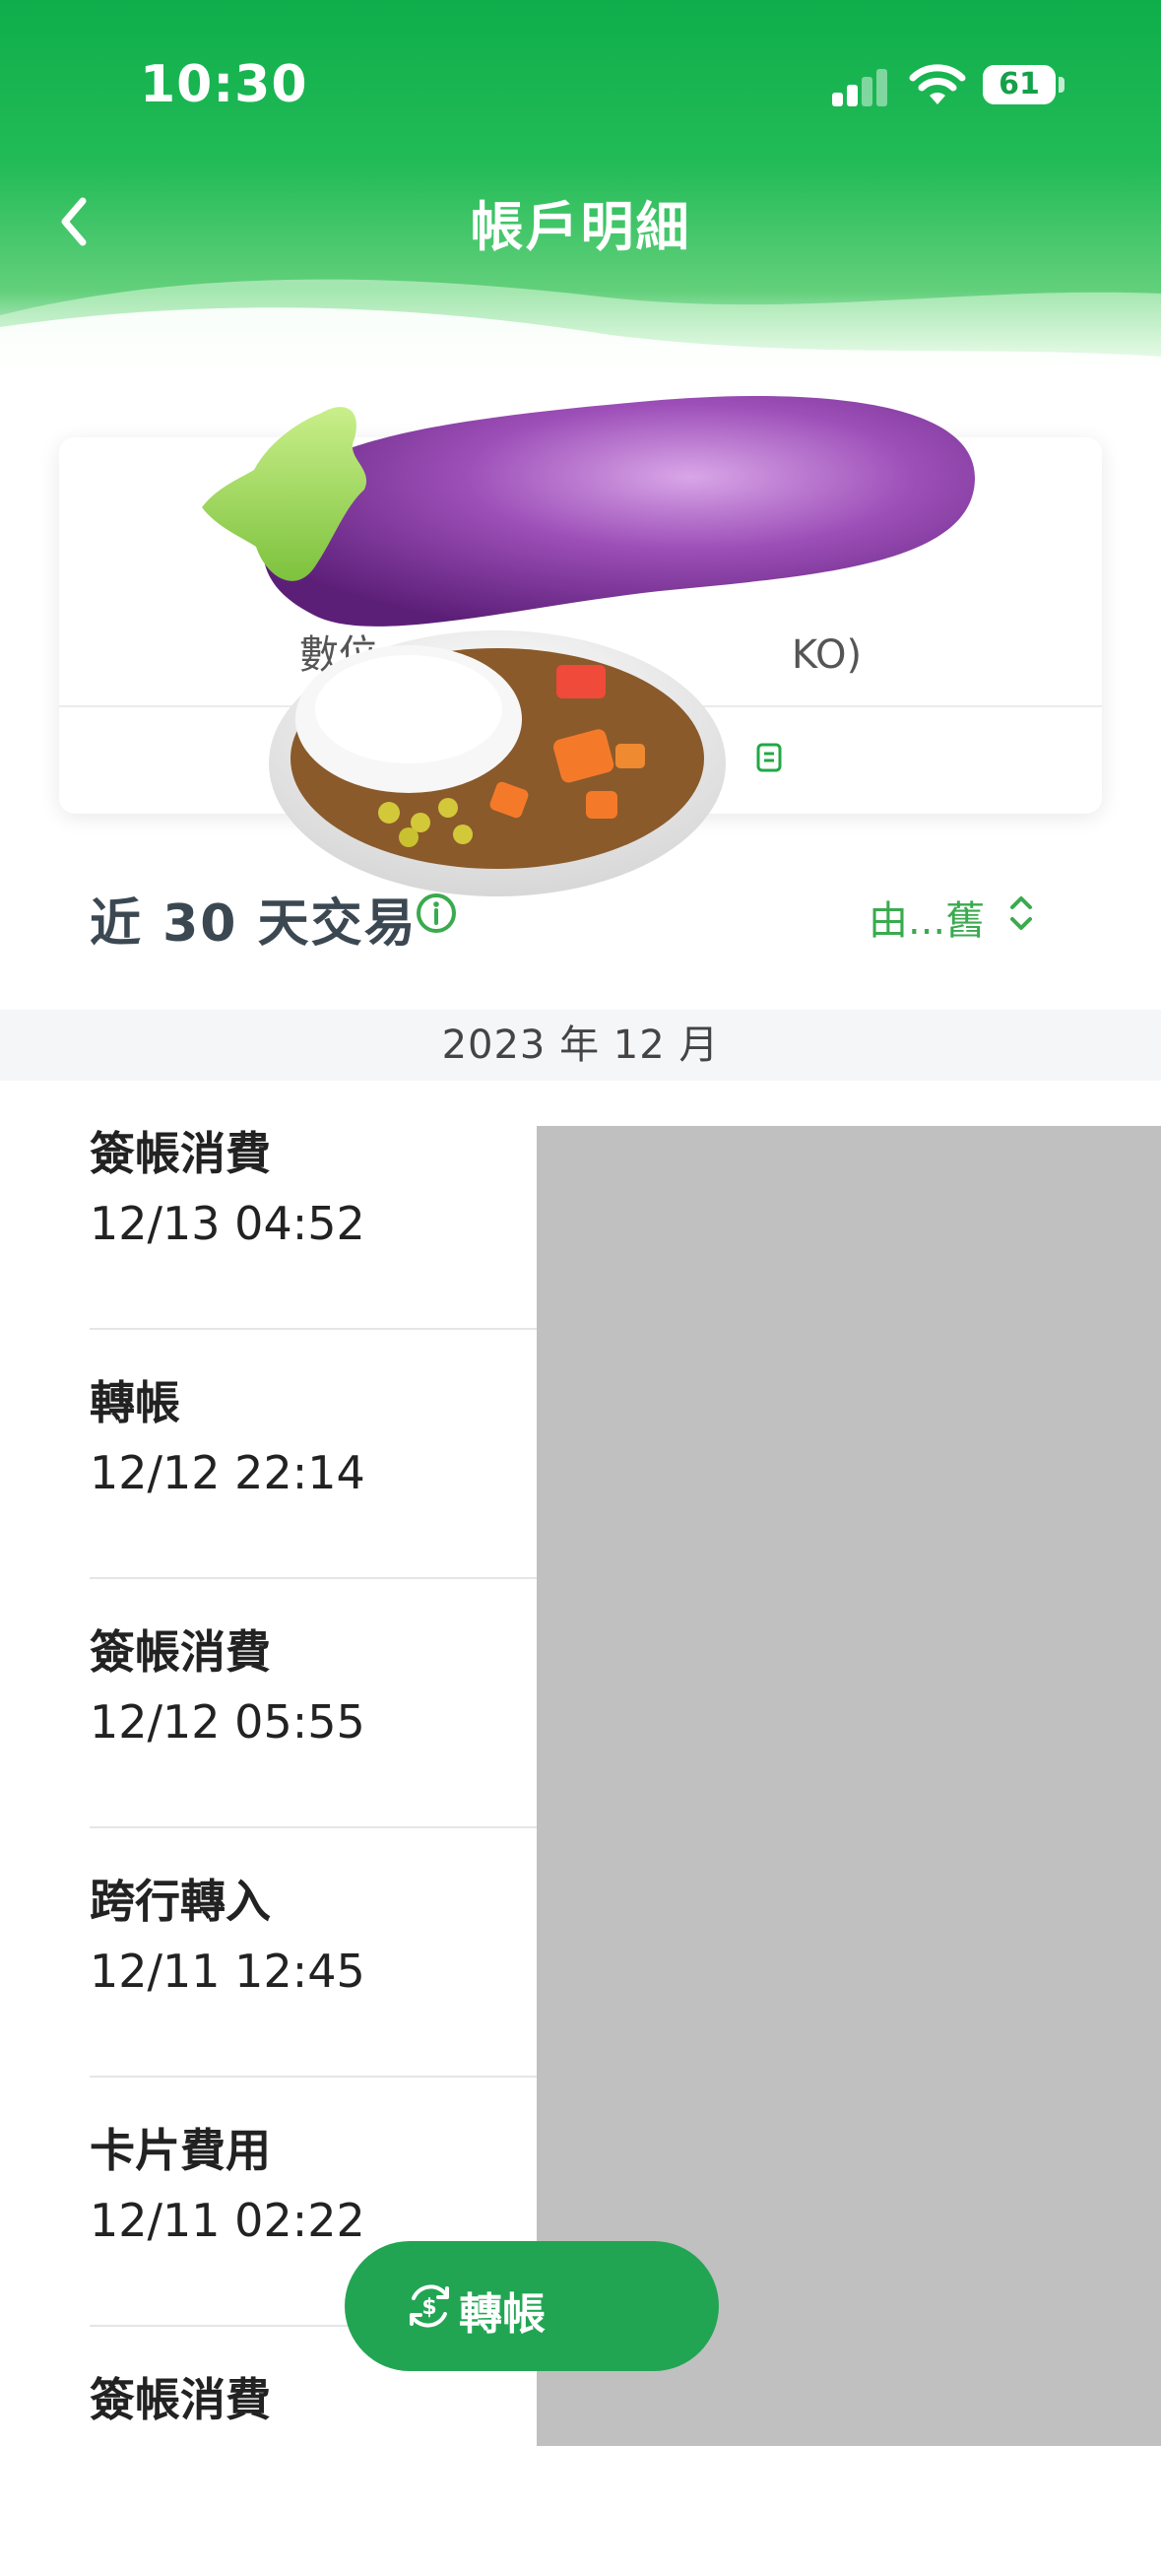  What do you see at coordinates (937, 84) in the screenshot?
I see `wifi-icon` at bounding box center [937, 84].